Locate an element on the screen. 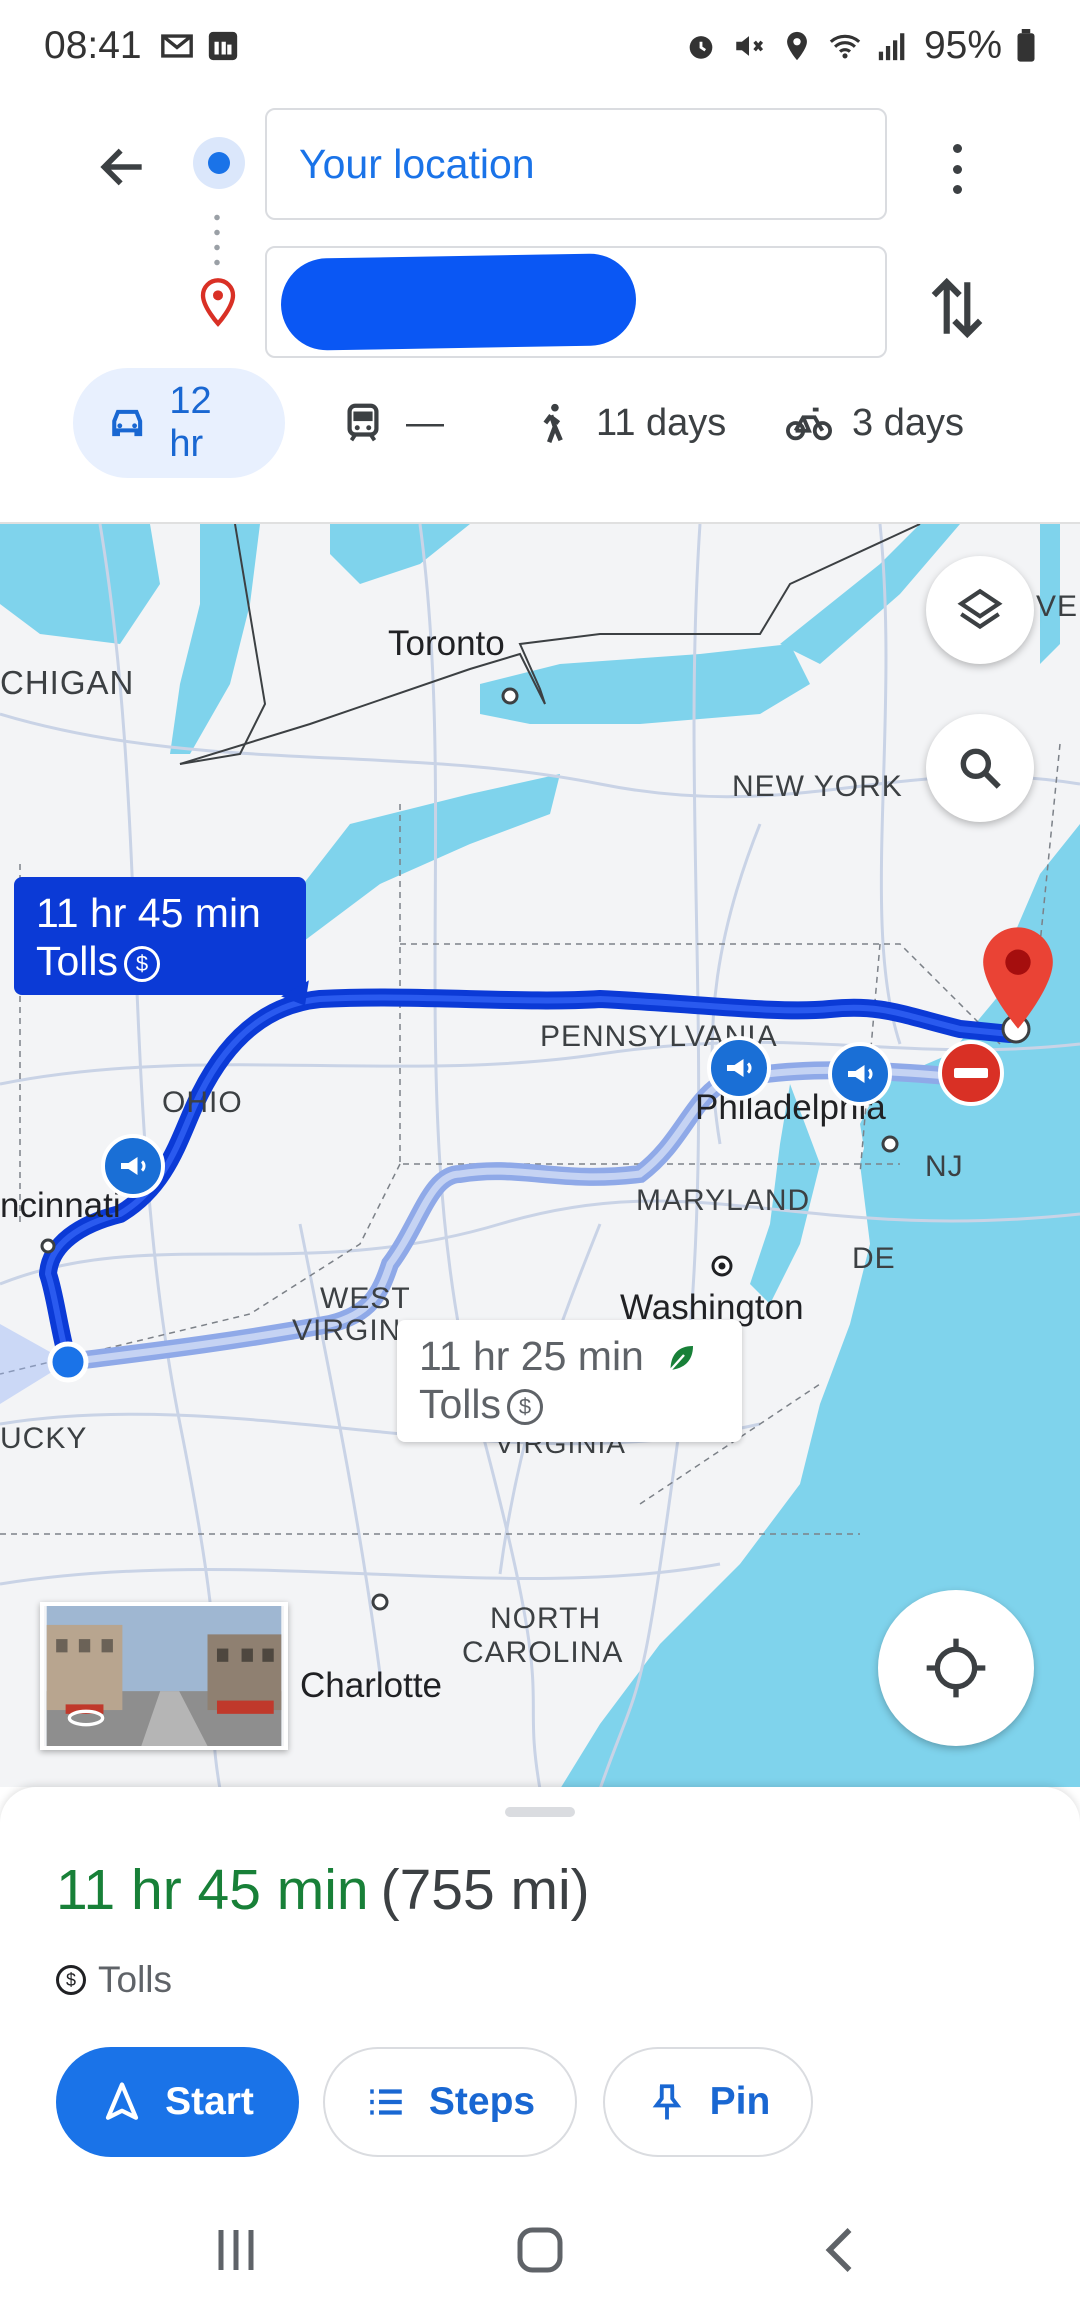 The width and height of the screenshot is (1080, 2316). location-icon is located at coordinates (797, 46).